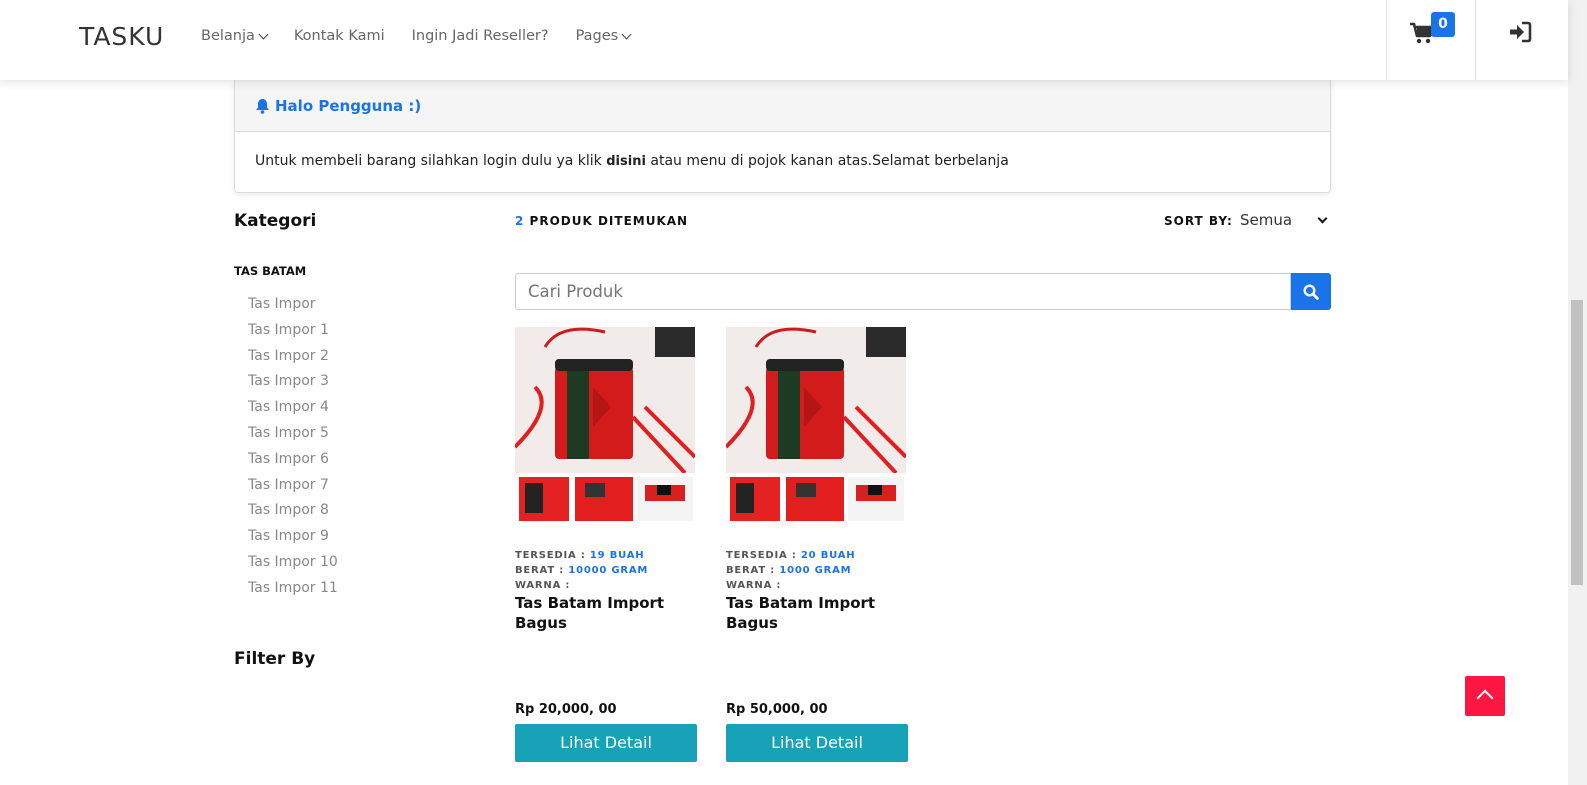  Describe the element at coordinates (815, 570) in the screenshot. I see `weight-value: 1000 GRAM` at that location.